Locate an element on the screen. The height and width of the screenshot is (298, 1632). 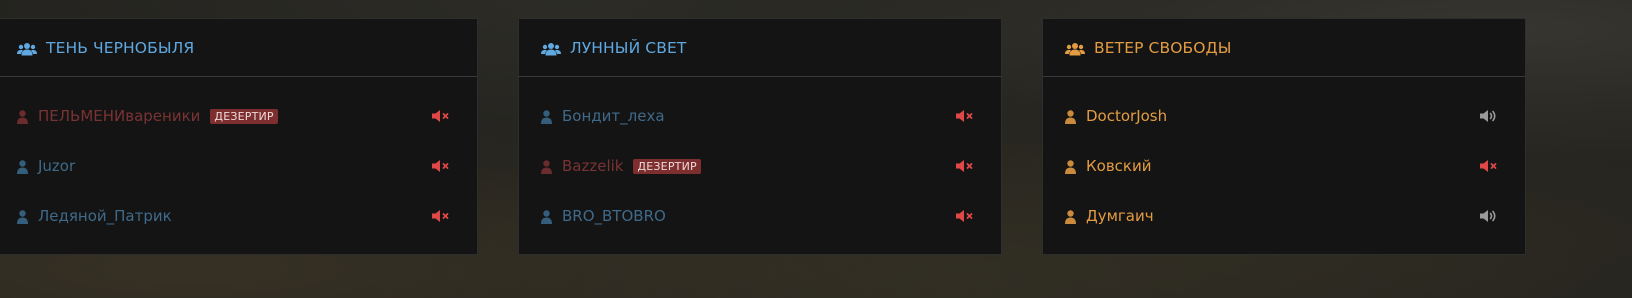
player-name: Ковский is located at coordinates (1119, 166).